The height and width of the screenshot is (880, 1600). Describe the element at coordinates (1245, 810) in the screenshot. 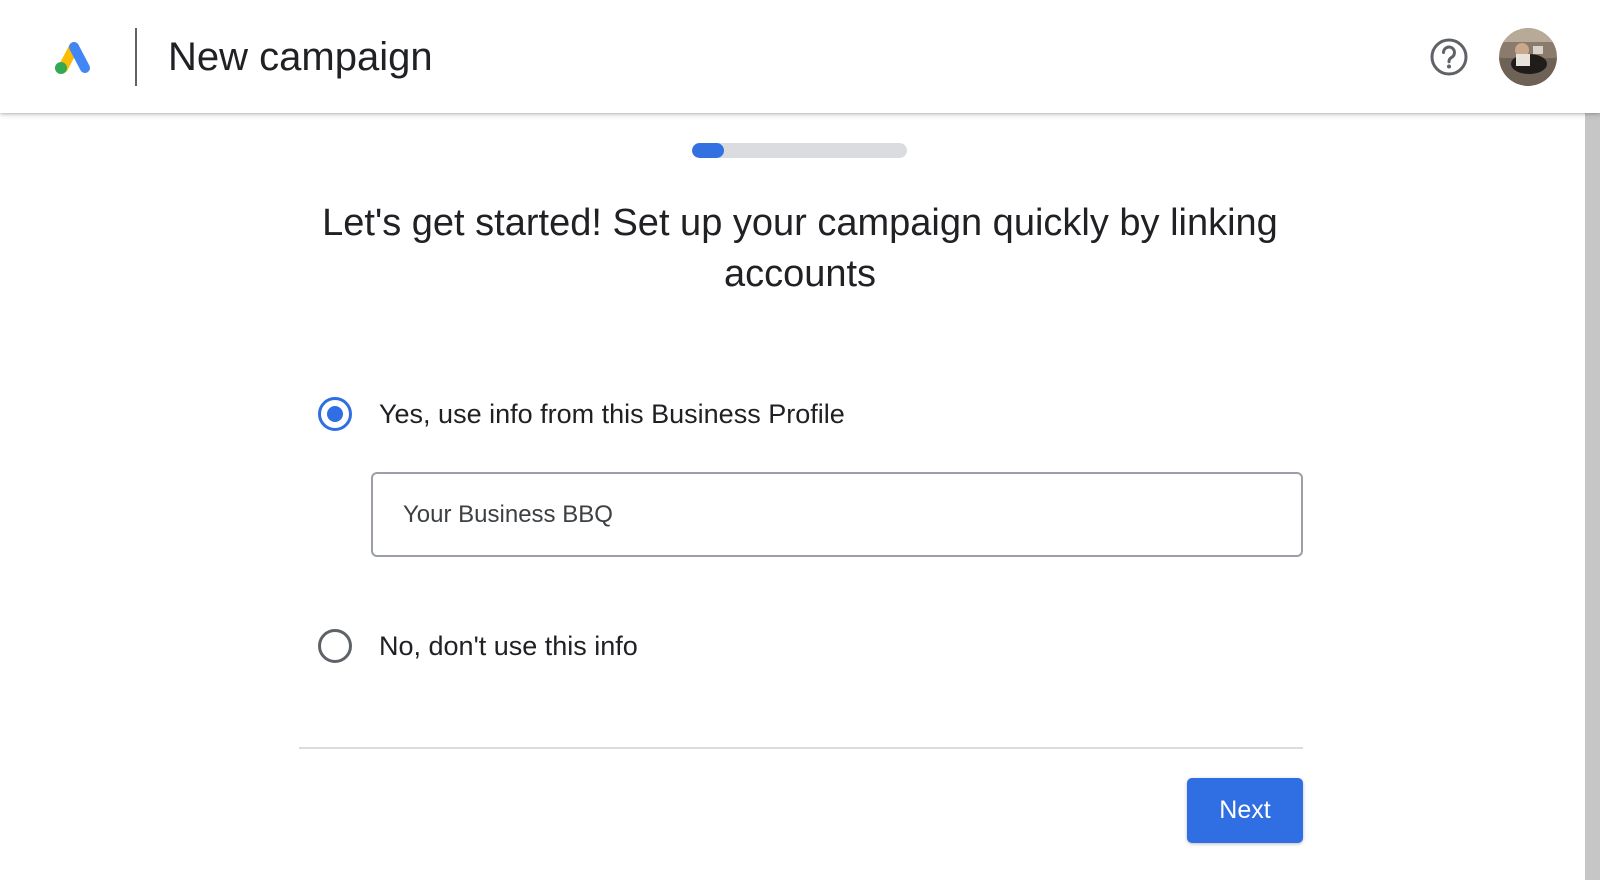

I see `next-button: Next` at that location.